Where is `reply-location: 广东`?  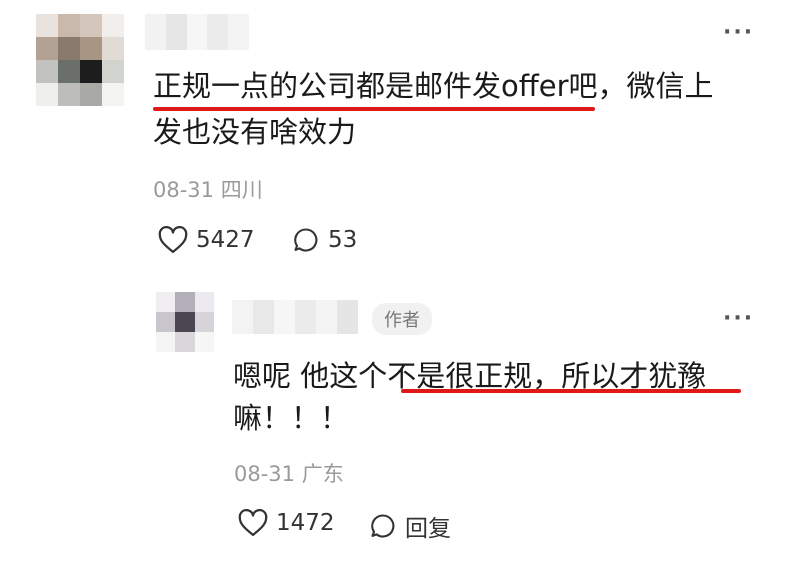 reply-location: 广东 is located at coordinates (322, 474).